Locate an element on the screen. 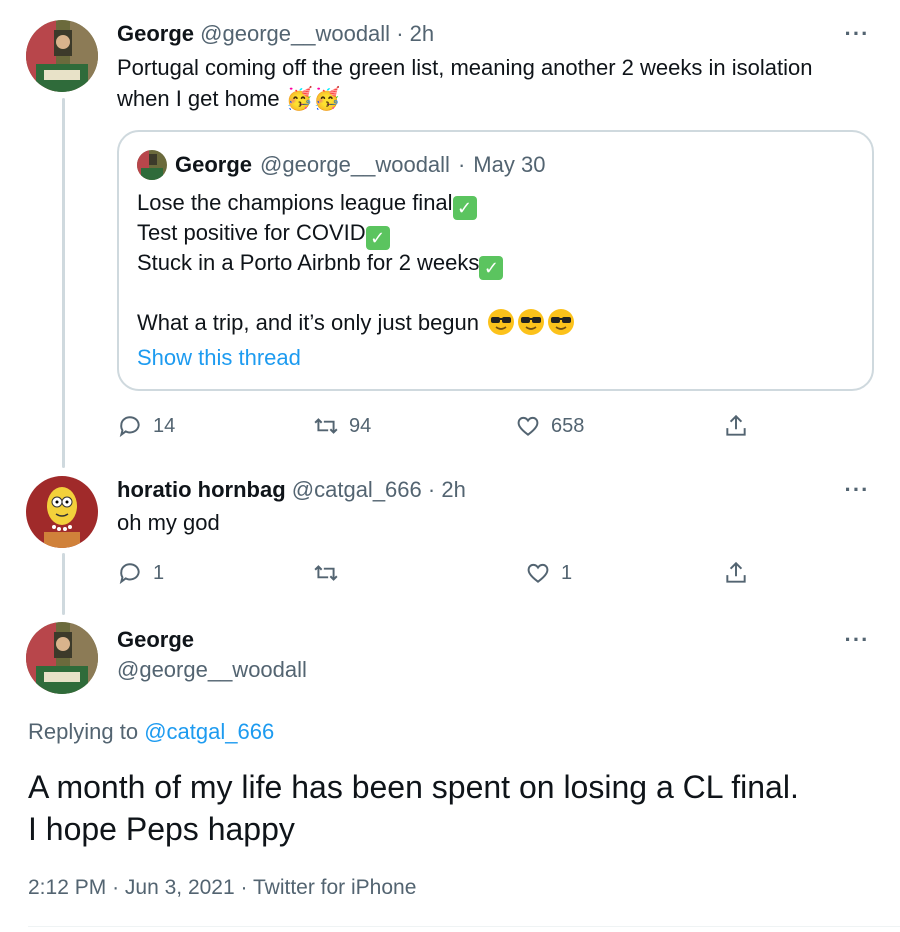 This screenshot has width=900, height=932. quoted-author-handle: @george__woodall is located at coordinates (355, 164).